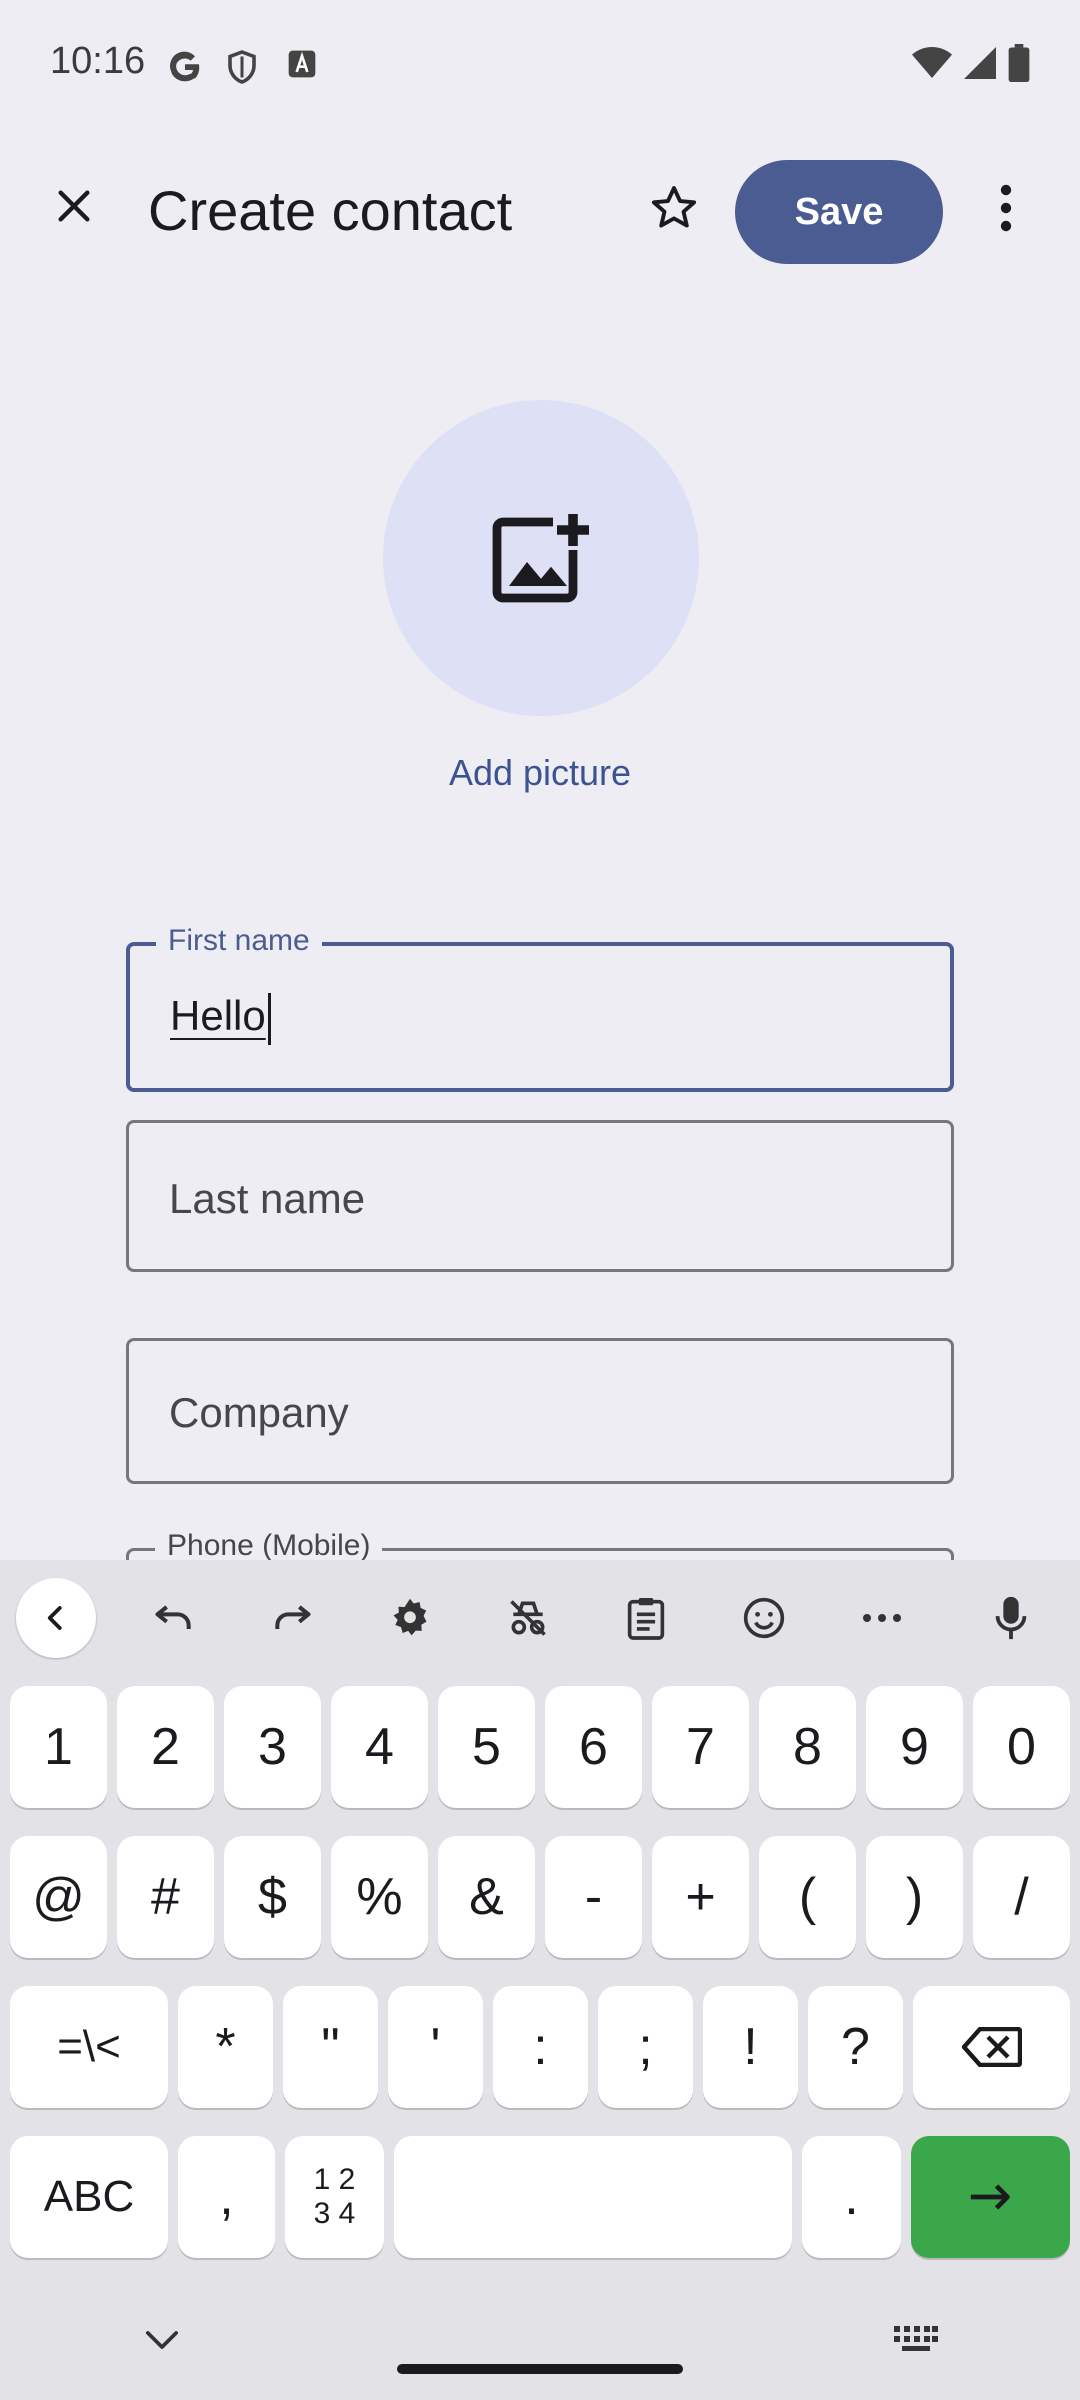  I want to click on keyboard-app-icon, so click(302, 66).